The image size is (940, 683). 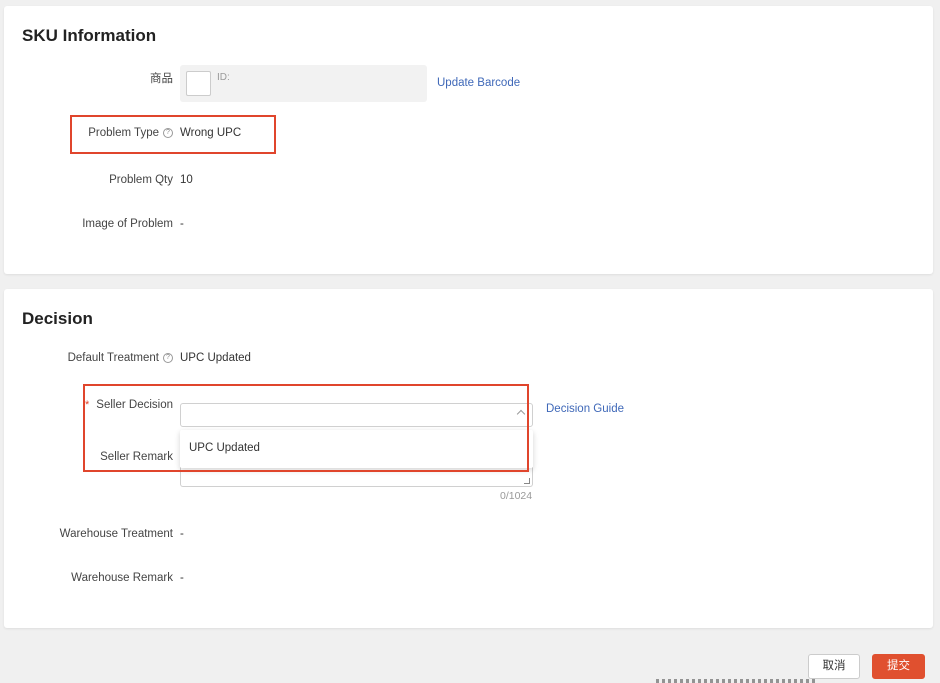 What do you see at coordinates (516, 496) in the screenshot?
I see `seller-remark-counter: 0/1024` at bounding box center [516, 496].